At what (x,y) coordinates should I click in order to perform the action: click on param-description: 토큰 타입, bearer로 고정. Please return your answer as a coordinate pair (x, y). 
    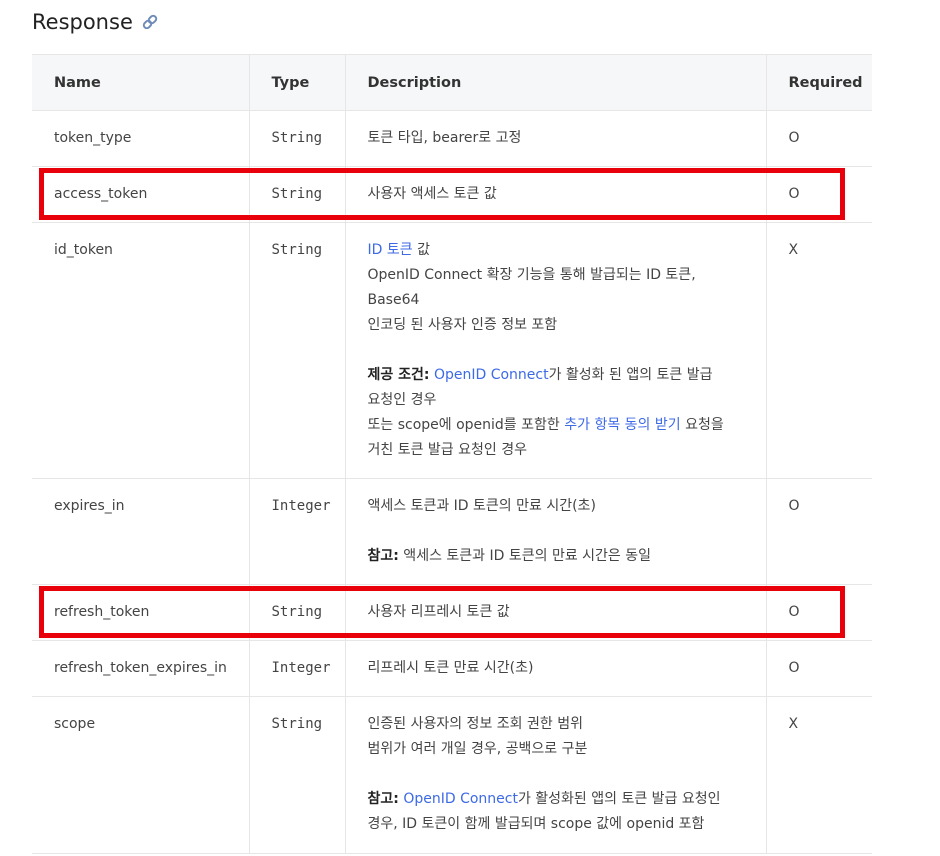
    Looking at the image, I should click on (556, 138).